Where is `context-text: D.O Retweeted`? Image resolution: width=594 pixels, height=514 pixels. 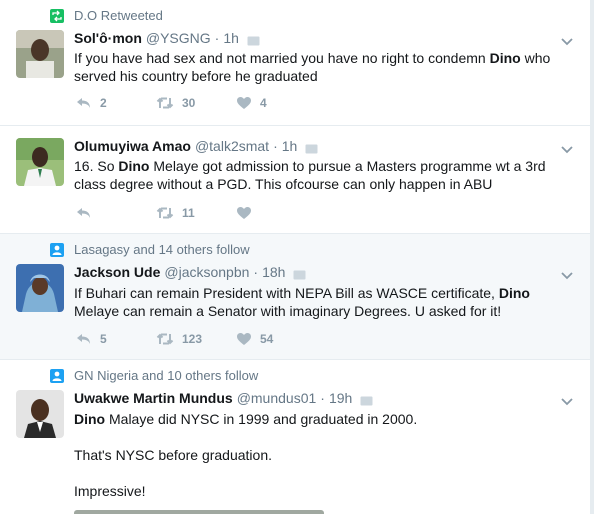
context-text: D.O Retweeted is located at coordinates (118, 15).